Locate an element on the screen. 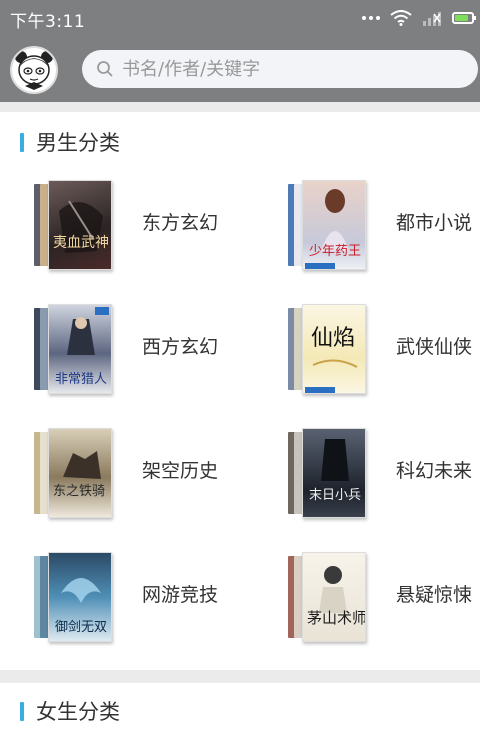 The image size is (480, 745). category-kehuan-weilai: 末日小兵 科幻未来 is located at coordinates (367, 483).